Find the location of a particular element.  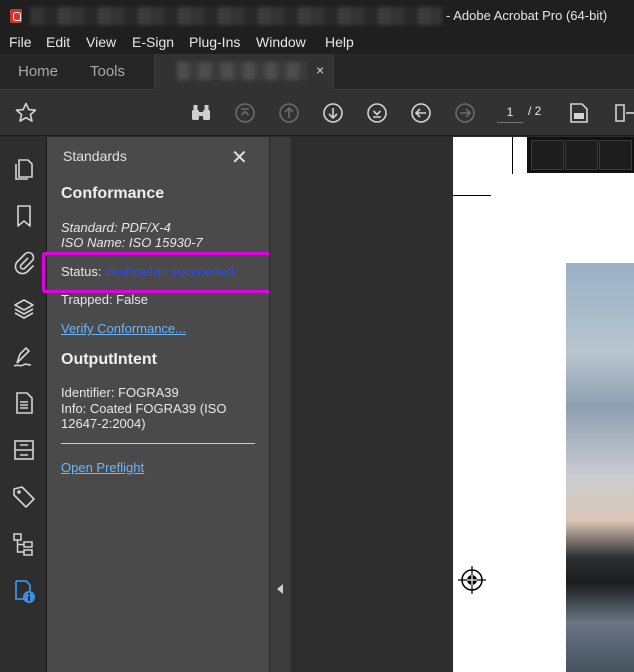

panel-divider is located at coordinates (158, 443).